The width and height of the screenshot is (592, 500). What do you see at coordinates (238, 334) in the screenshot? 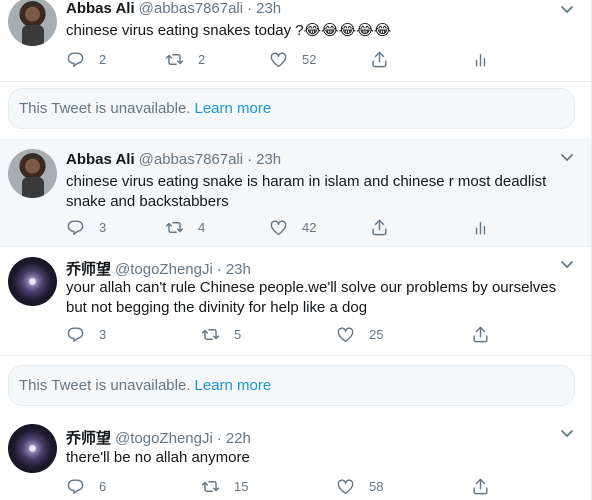
I see `retweet-count: 5` at bounding box center [238, 334].